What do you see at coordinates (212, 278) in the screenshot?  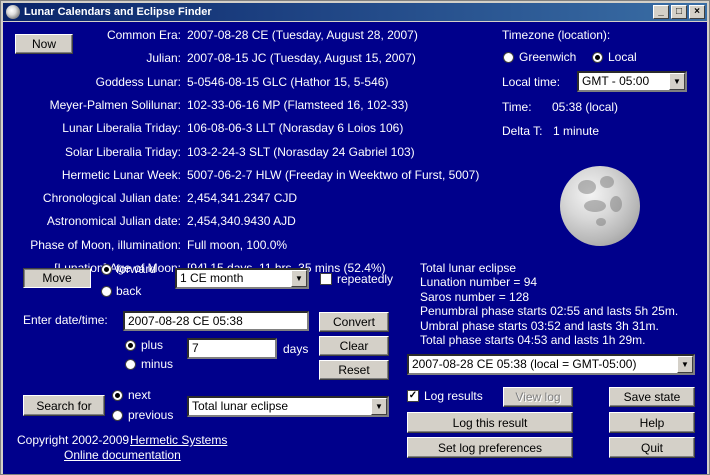 I see `move-unit-value: 1 CE month` at bounding box center [212, 278].